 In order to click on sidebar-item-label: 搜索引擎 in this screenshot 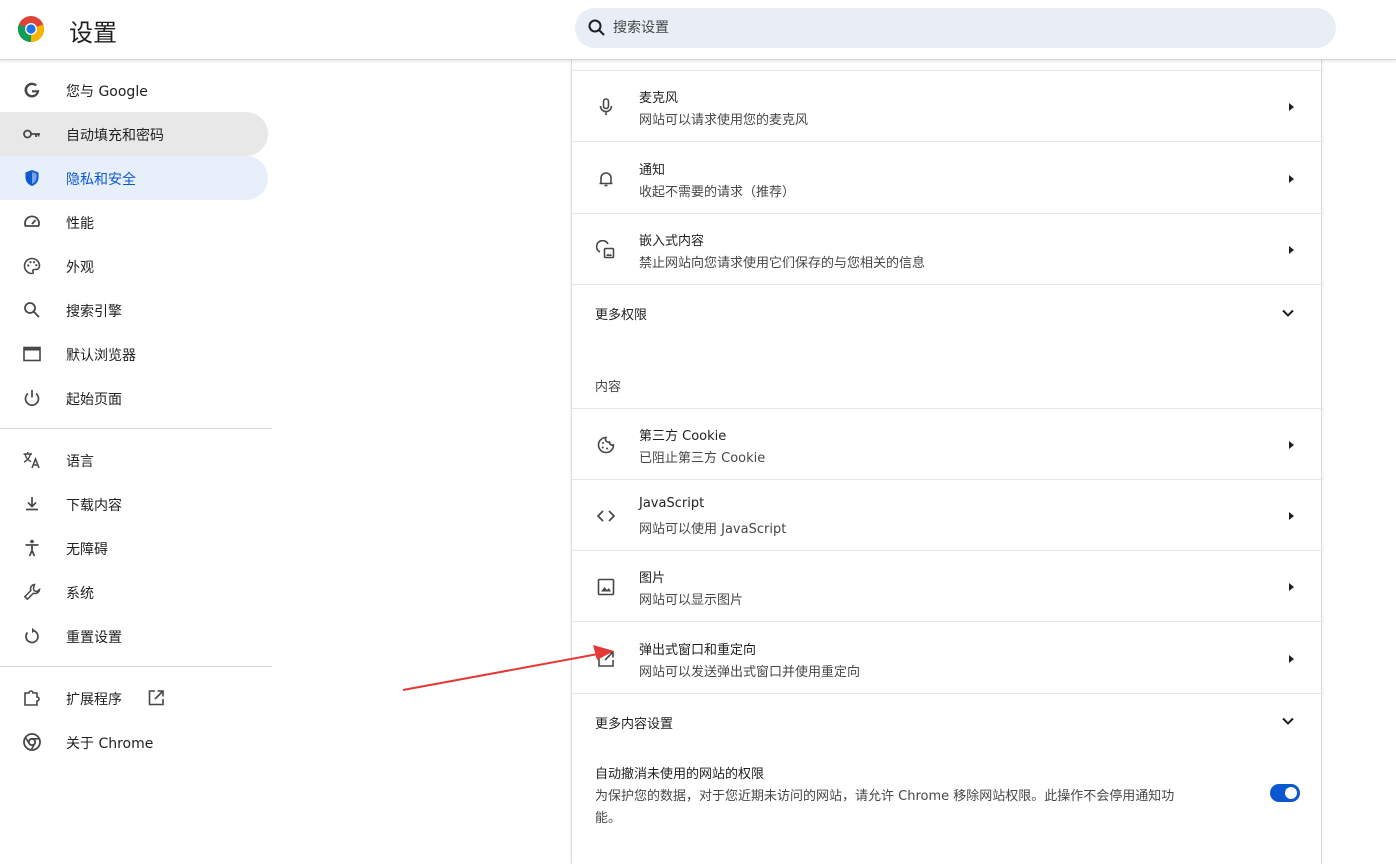, I will do `click(94, 312)`.